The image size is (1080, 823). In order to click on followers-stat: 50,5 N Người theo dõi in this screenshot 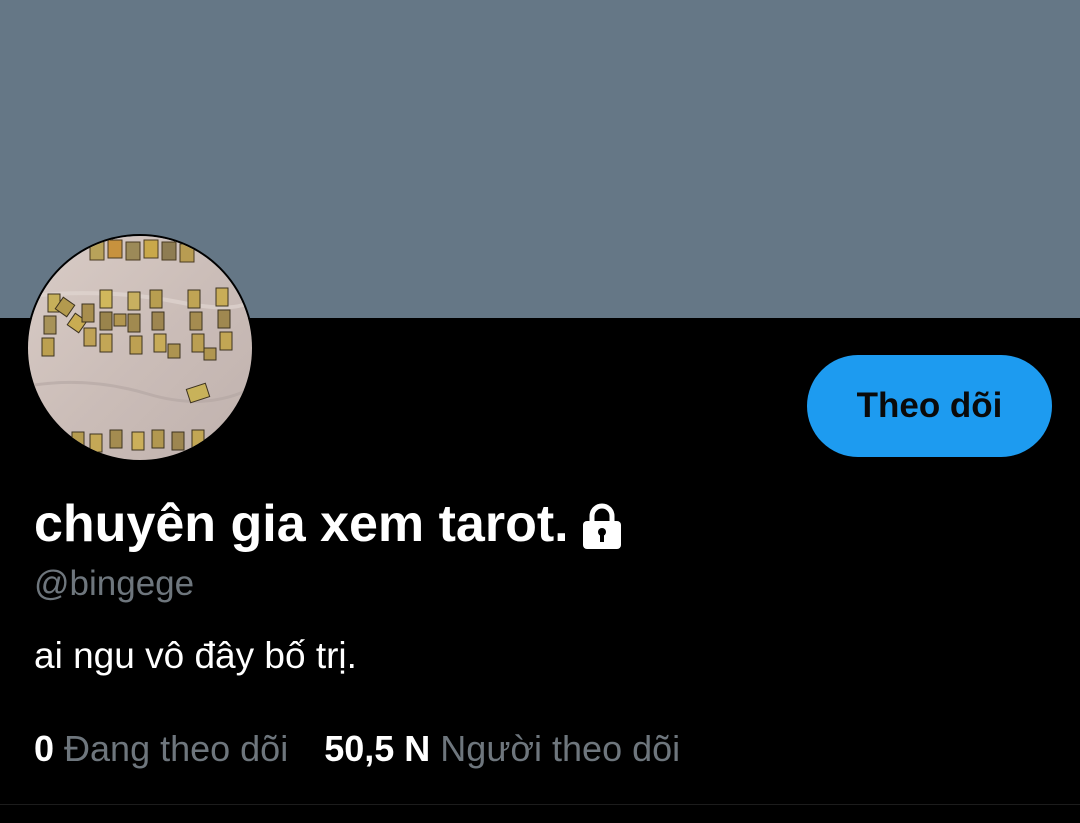, I will do `click(502, 749)`.